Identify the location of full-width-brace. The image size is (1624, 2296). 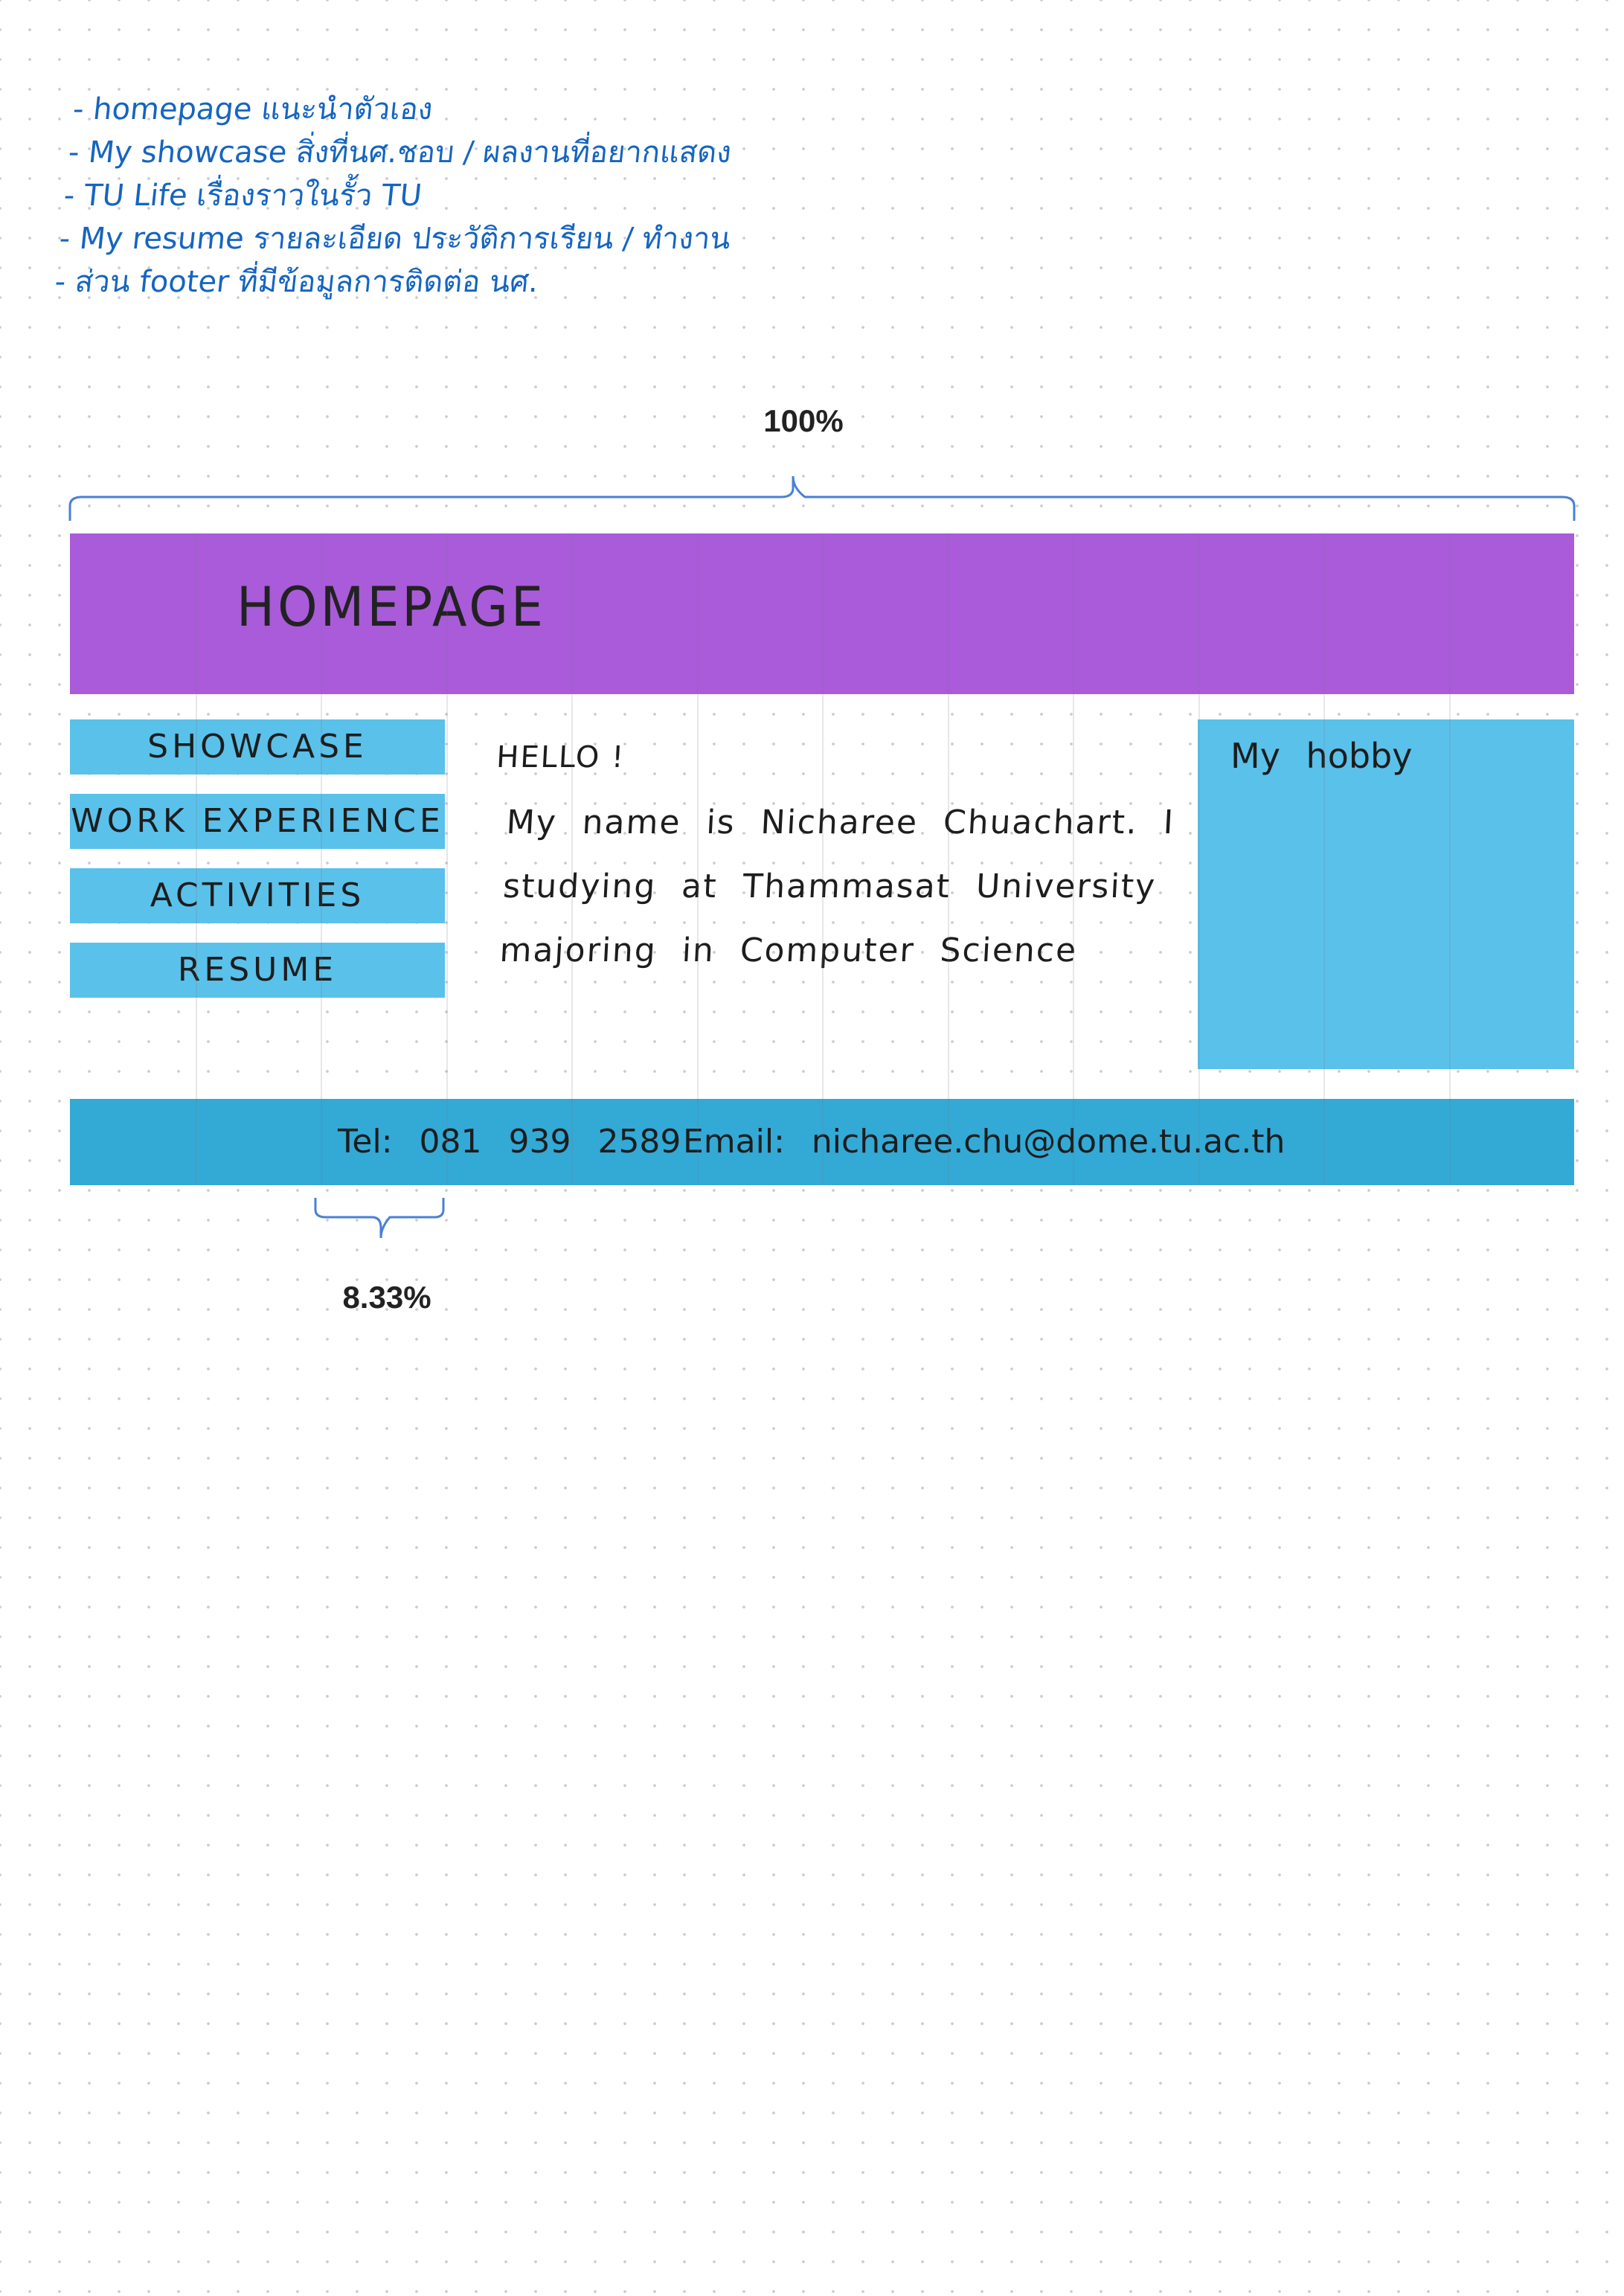
(822, 498).